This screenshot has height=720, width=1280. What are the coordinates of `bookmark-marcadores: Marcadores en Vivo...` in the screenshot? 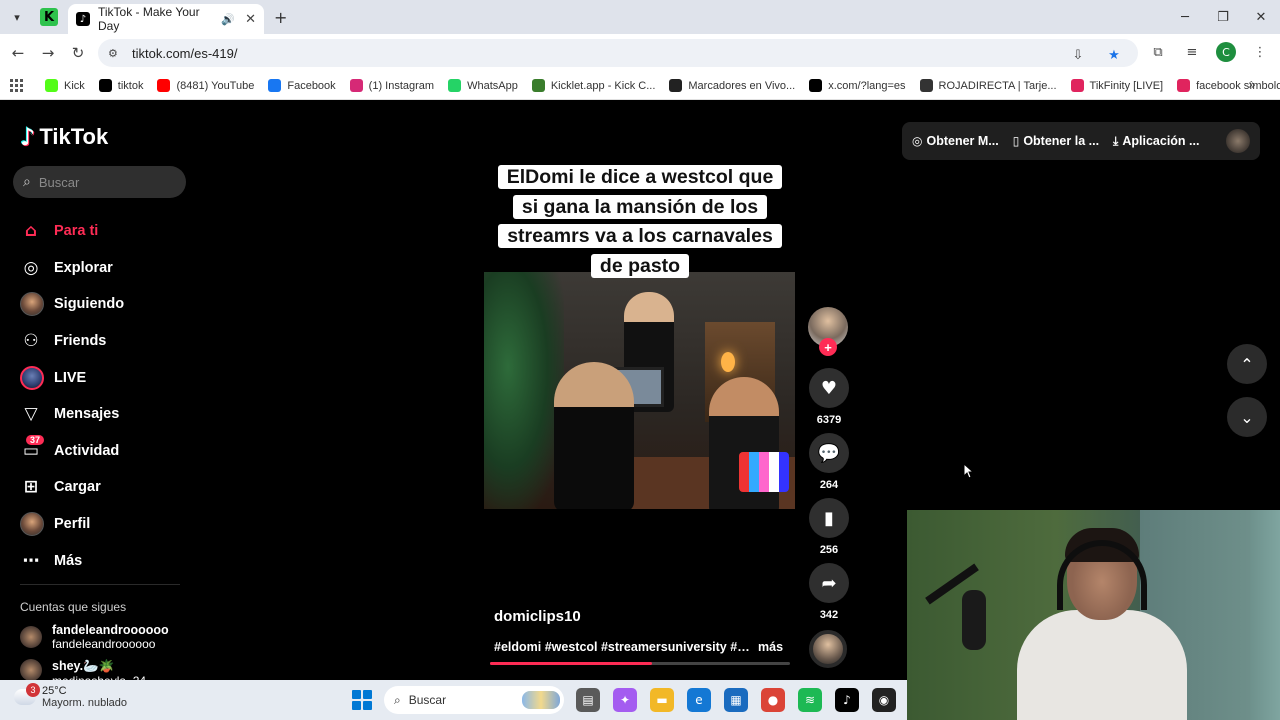 It's located at (732, 85).